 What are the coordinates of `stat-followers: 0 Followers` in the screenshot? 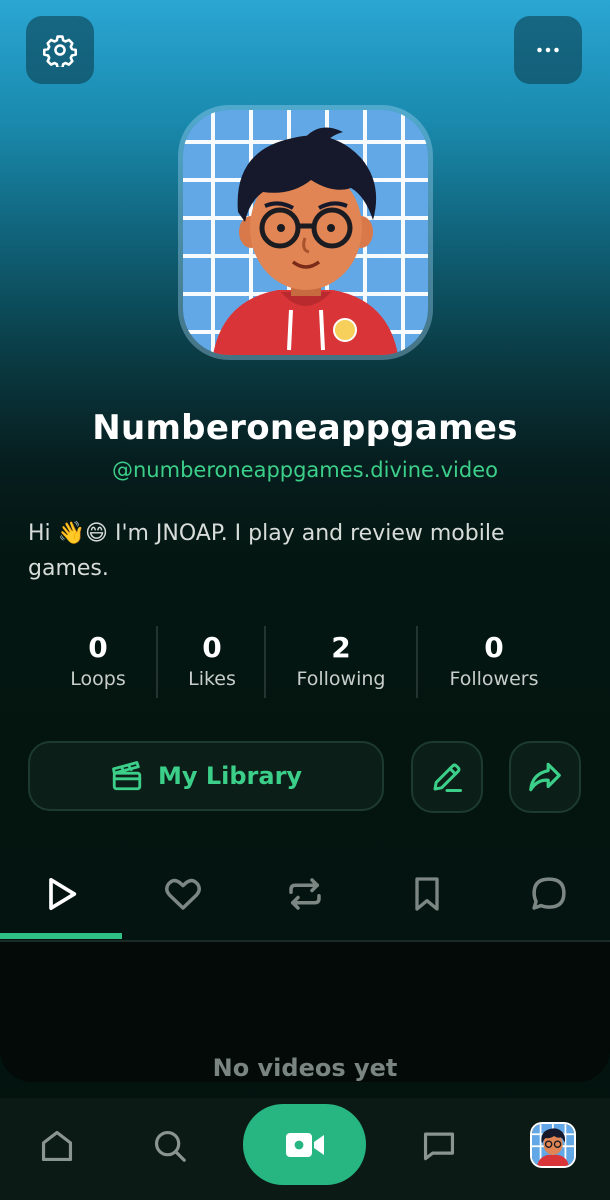 It's located at (494, 658).